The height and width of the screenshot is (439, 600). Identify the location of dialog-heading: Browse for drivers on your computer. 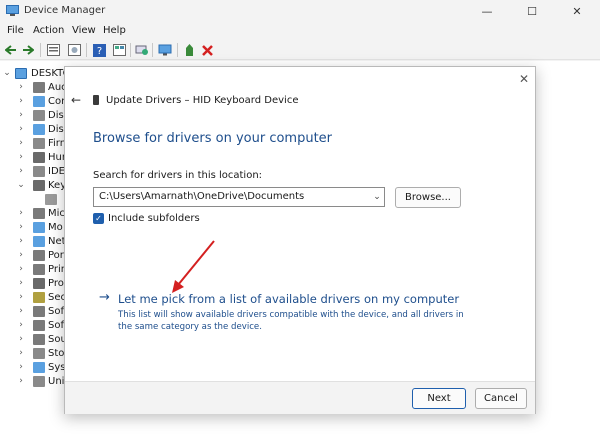
(213, 138).